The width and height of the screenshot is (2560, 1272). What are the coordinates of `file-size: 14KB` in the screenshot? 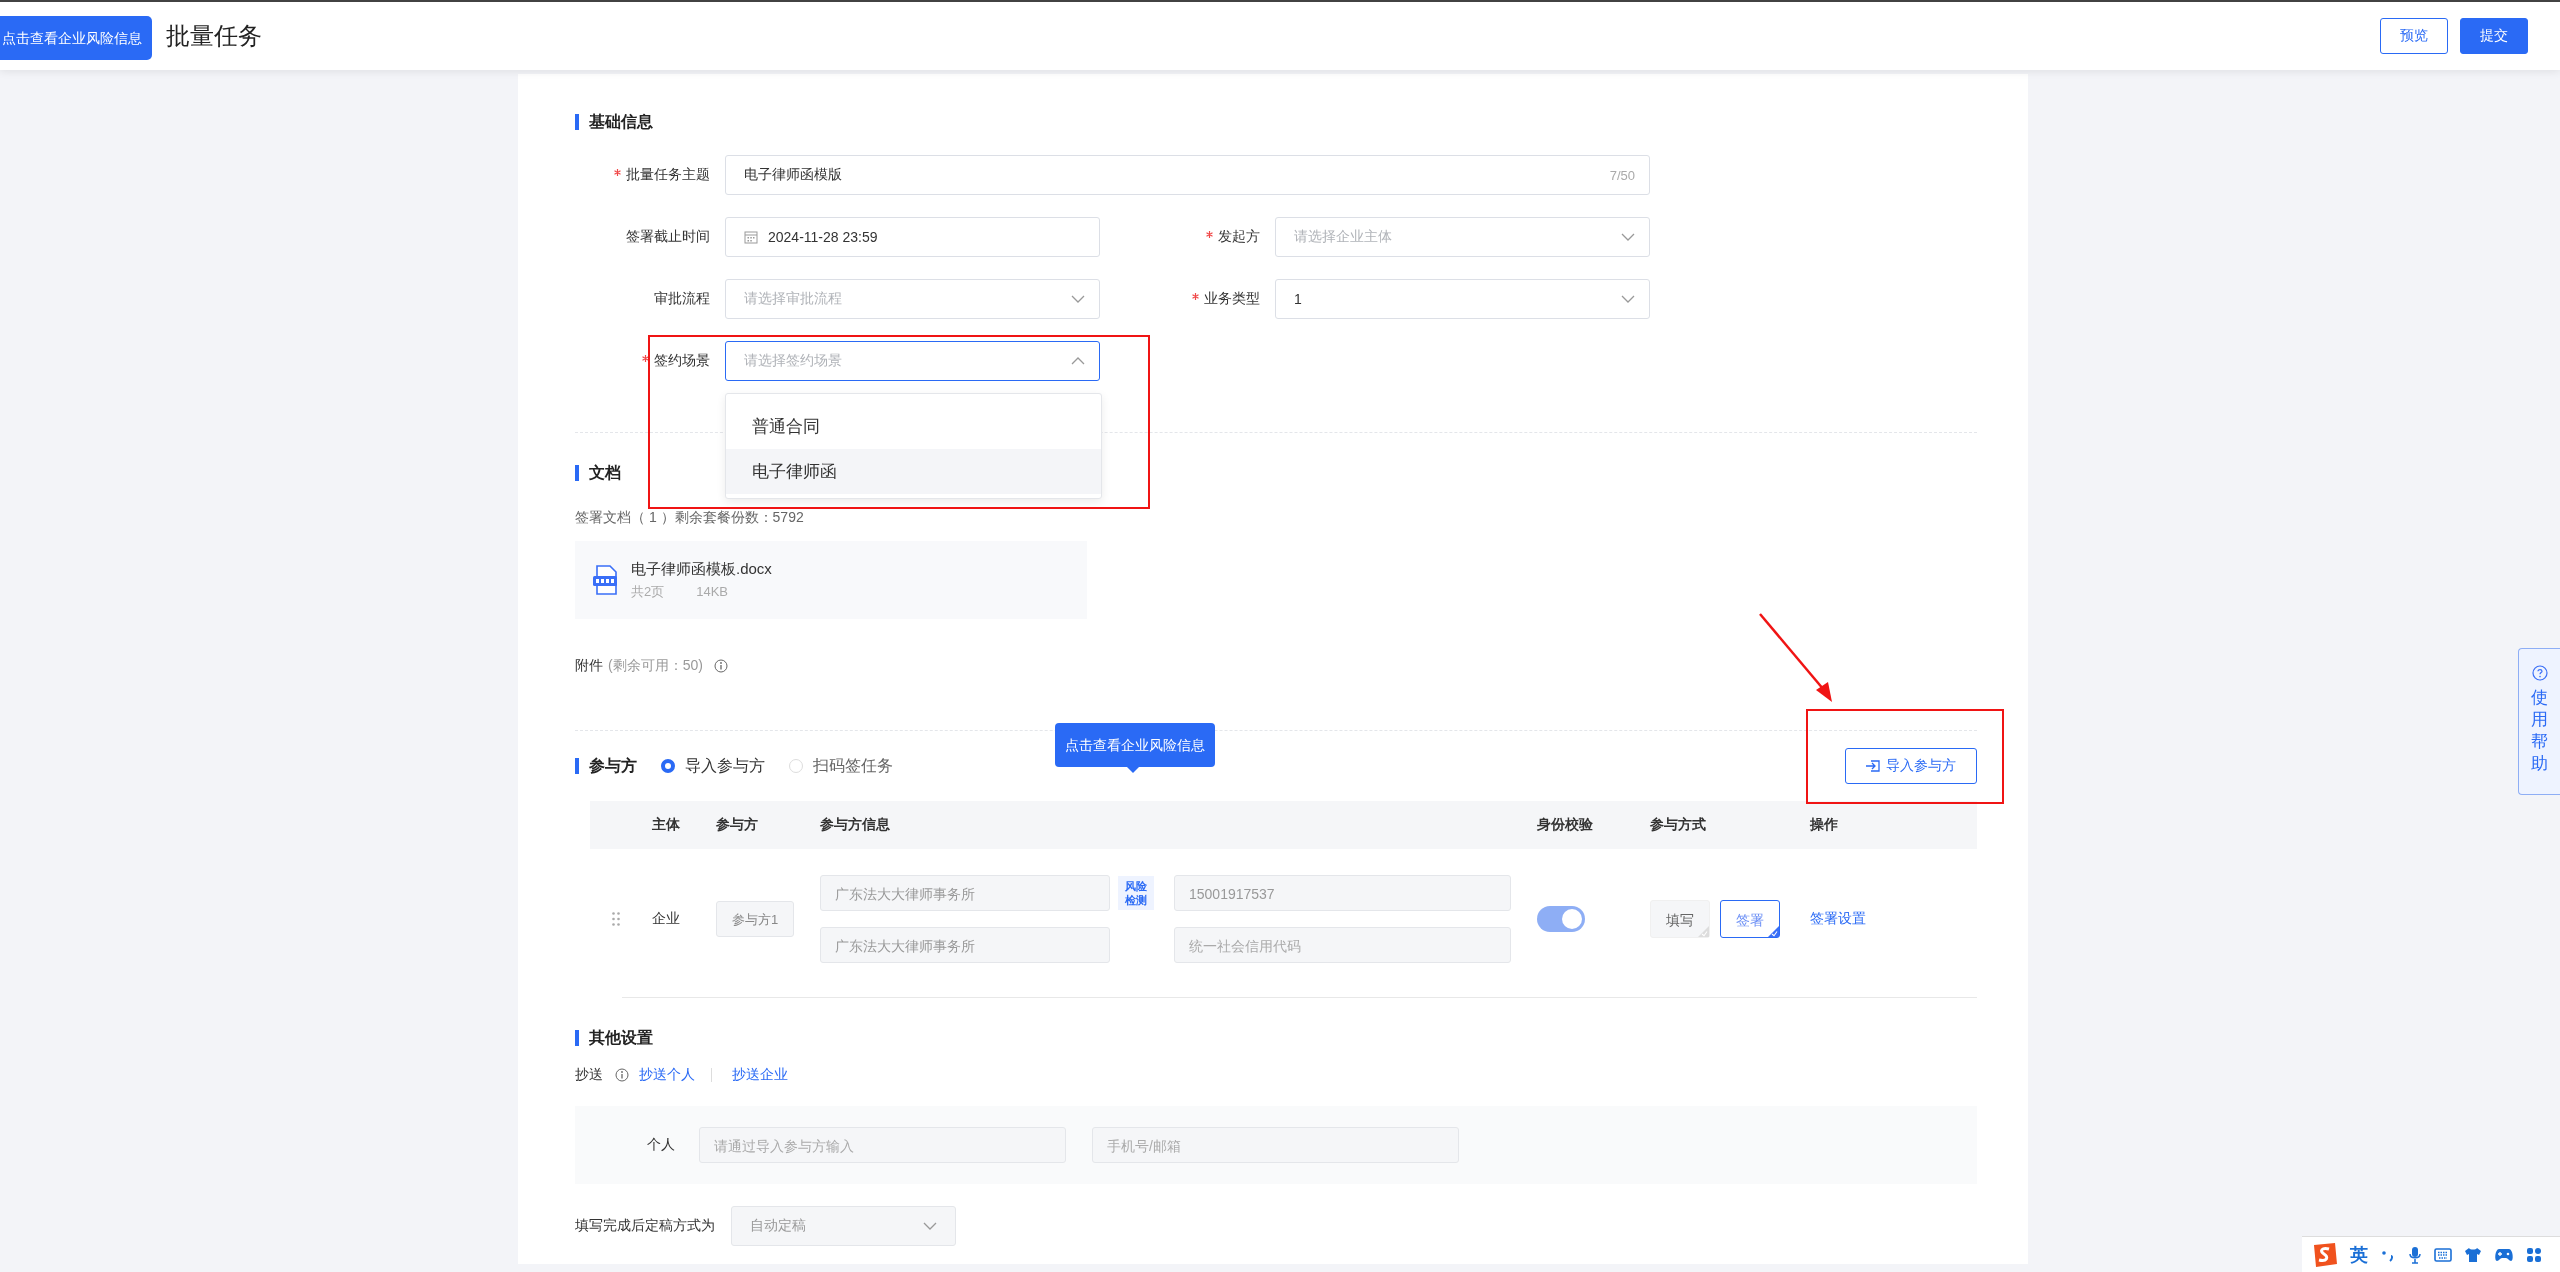 It's located at (712, 591).